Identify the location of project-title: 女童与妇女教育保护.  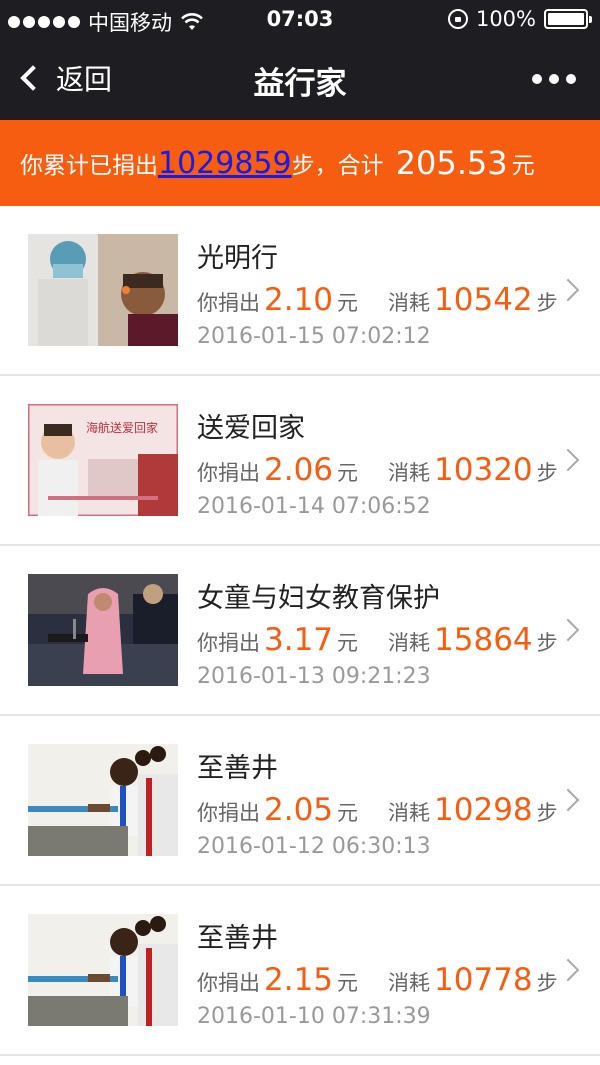
(318, 598).